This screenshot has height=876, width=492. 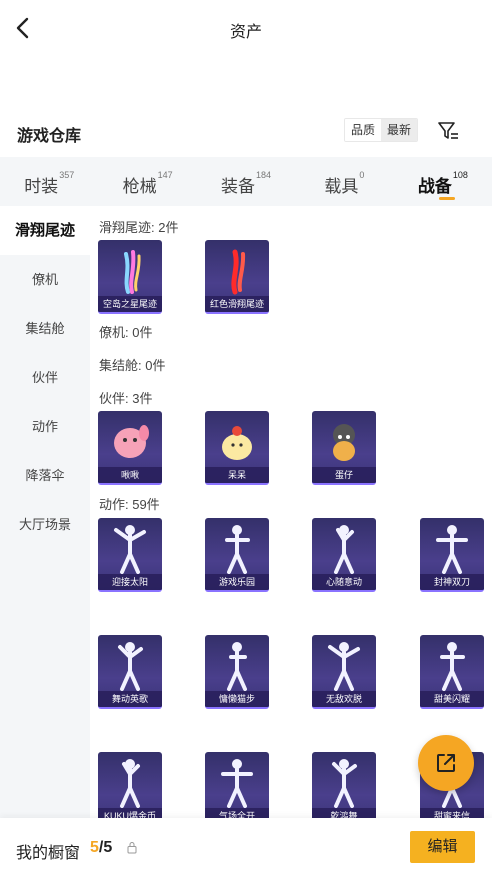 I want to click on group-label-wingman: 僚机: 0件, so click(x=126, y=332).